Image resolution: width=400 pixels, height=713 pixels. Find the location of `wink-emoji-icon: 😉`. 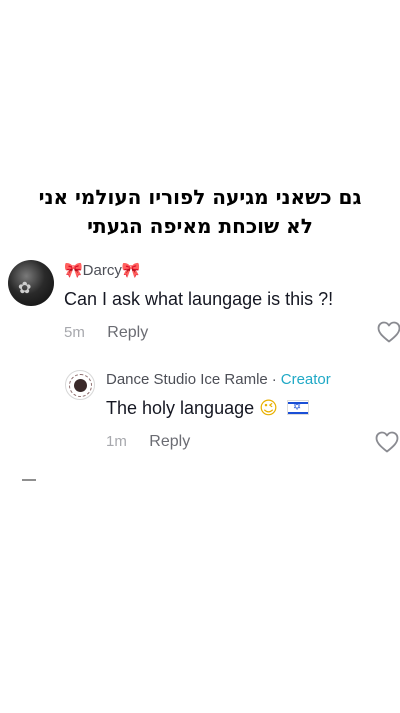

wink-emoji-icon: 😉 is located at coordinates (268, 408).